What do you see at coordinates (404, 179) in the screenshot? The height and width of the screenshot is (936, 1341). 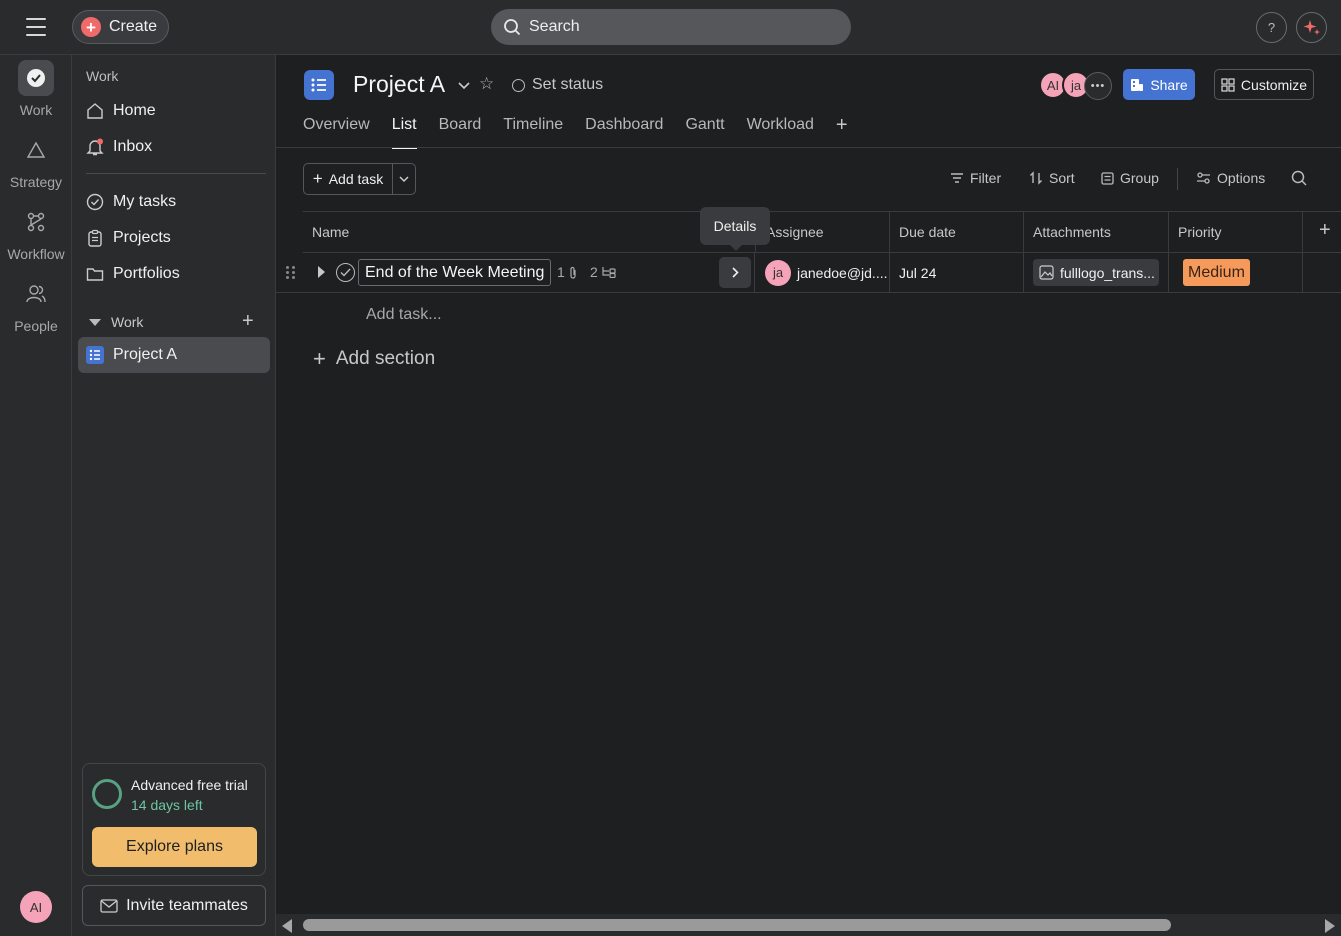 I see `add-task-dropdown` at bounding box center [404, 179].